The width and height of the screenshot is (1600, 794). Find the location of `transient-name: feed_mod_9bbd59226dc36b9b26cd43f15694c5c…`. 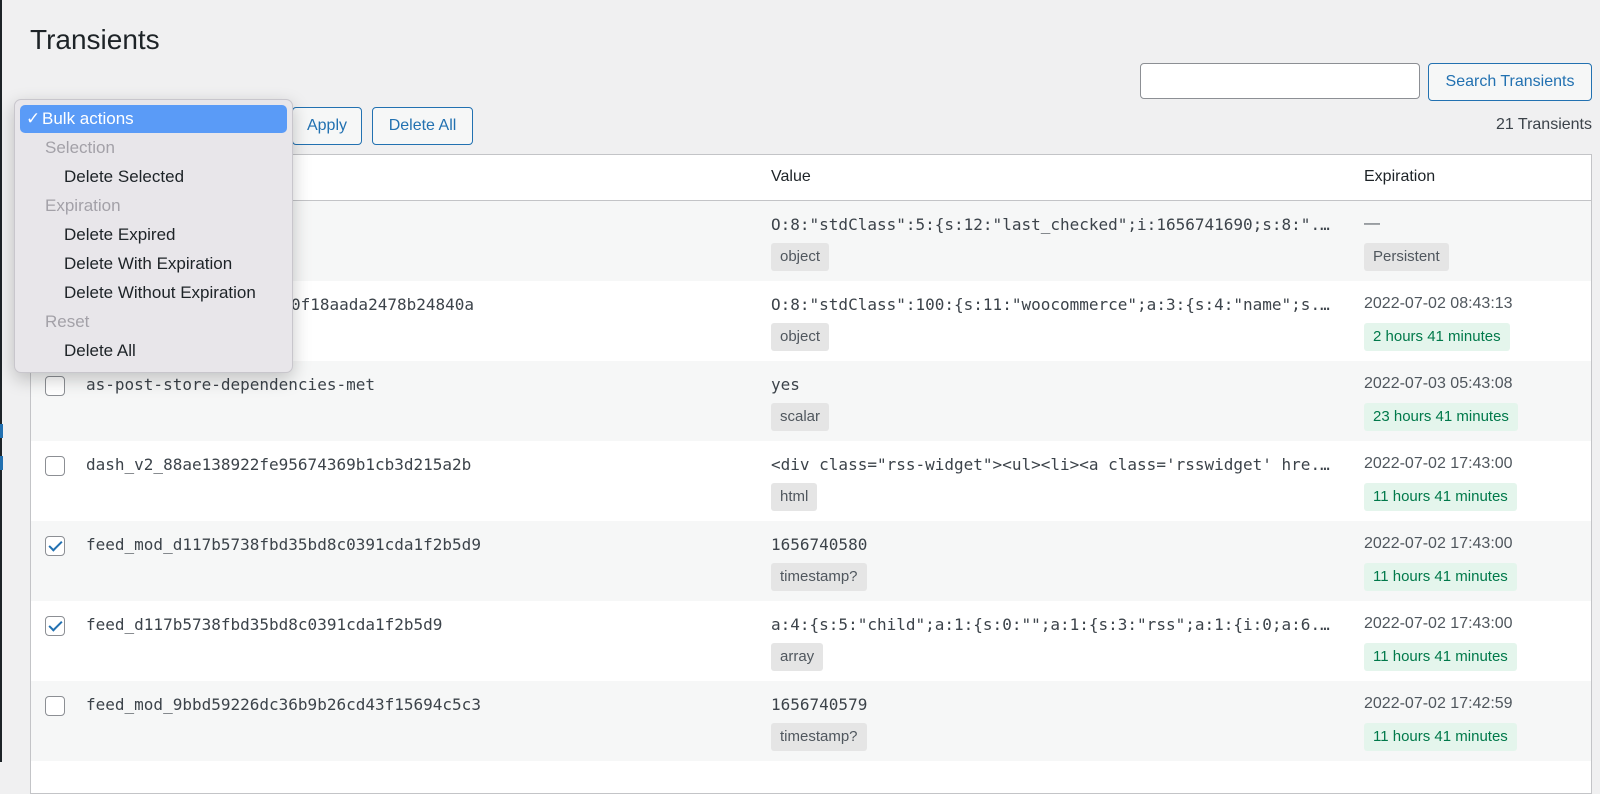

transient-name: feed_mod_9bbd59226dc36b9b26cd43f15694c5c… is located at coordinates (283, 704).